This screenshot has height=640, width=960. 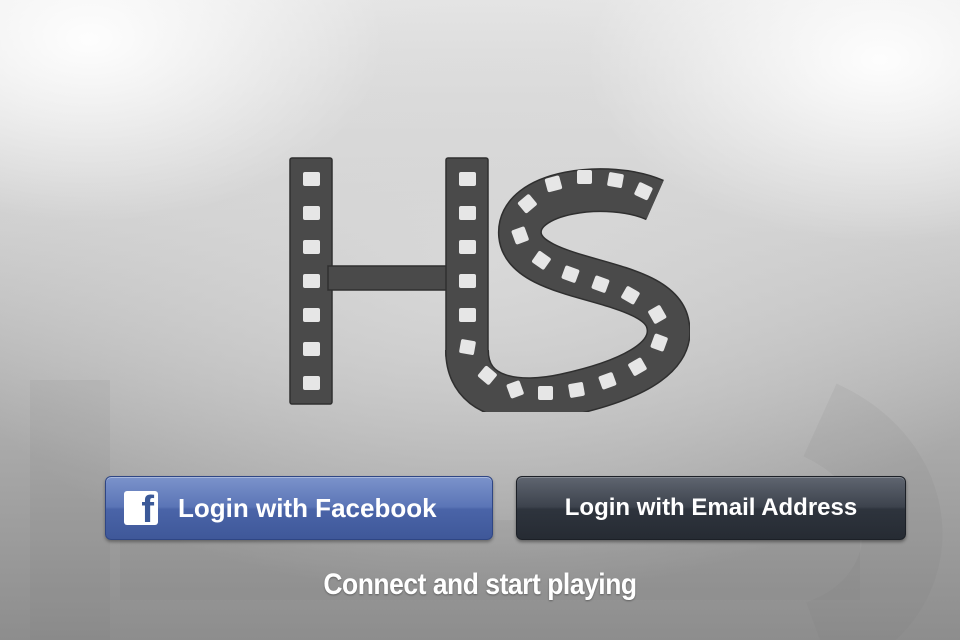 What do you see at coordinates (480, 584) in the screenshot?
I see `tagline: Connect and start playing` at bounding box center [480, 584].